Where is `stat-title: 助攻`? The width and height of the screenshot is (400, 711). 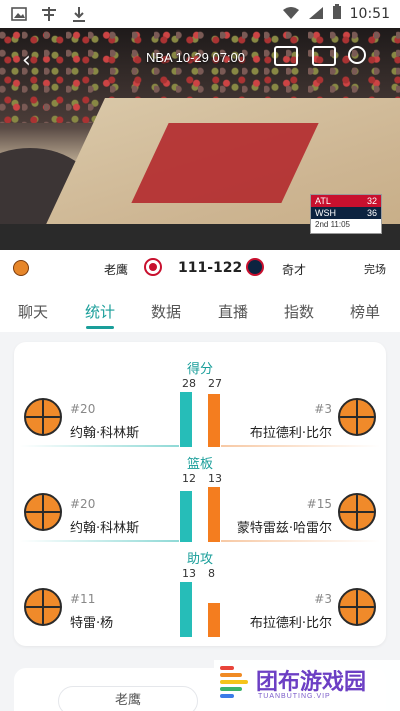
stat-title: 助攻 is located at coordinates (199, 559).